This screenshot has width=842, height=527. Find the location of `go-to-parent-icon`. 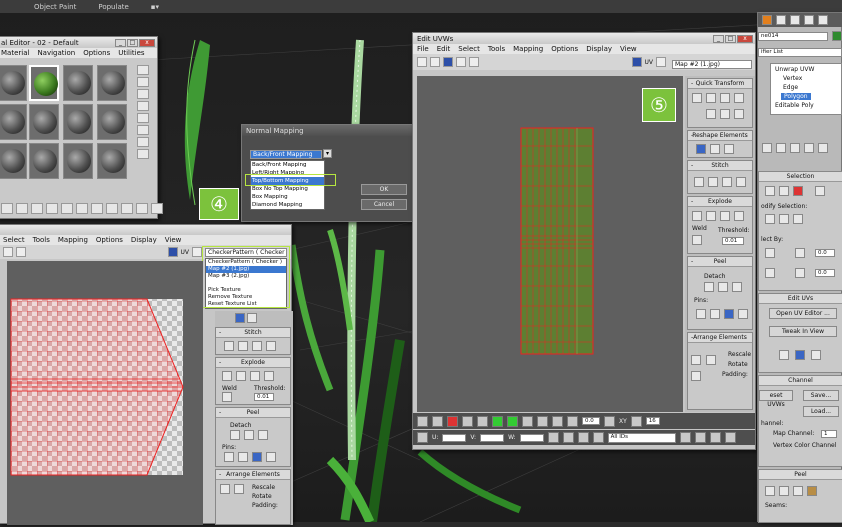

go-to-parent-icon is located at coordinates (157, 208).